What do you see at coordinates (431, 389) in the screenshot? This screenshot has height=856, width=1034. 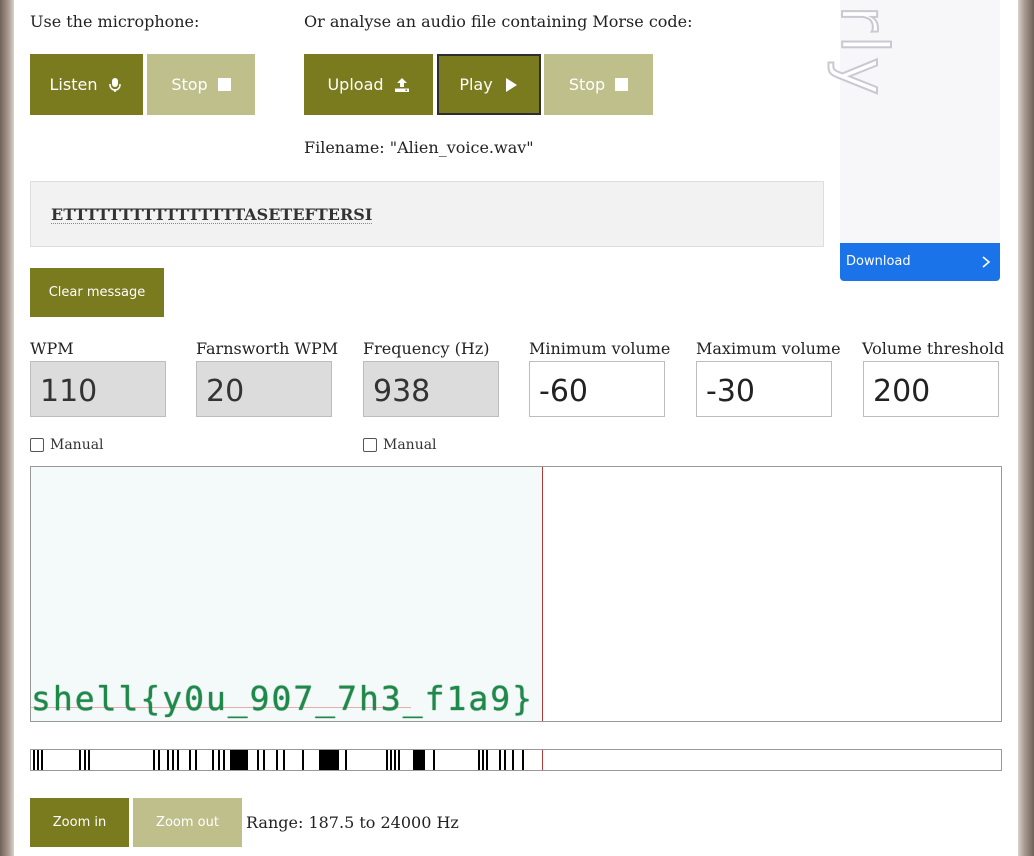 I see `frequency-field: 938` at bounding box center [431, 389].